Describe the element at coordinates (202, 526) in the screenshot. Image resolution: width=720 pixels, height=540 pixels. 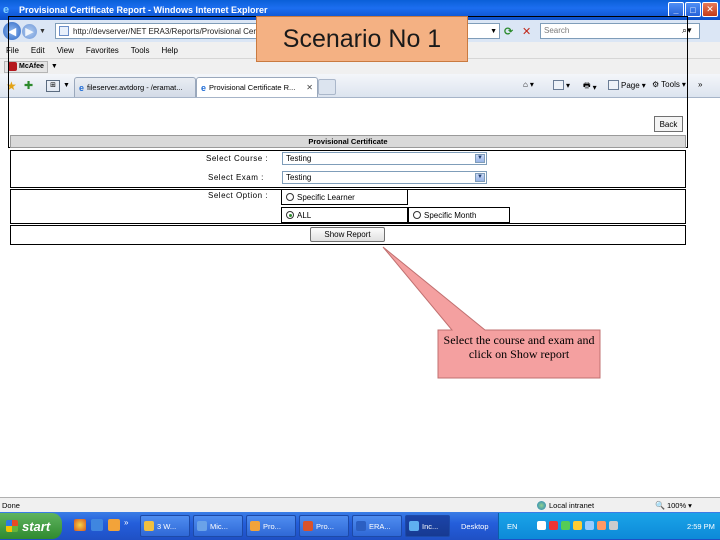
I see `window-icon` at that location.